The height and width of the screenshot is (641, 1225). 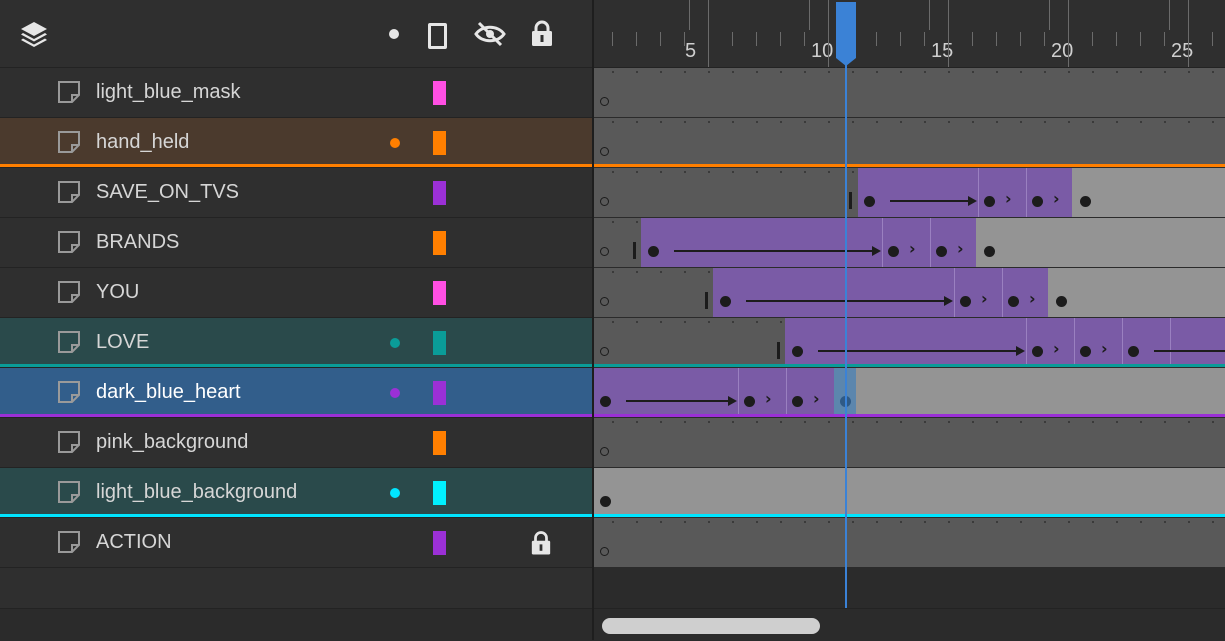 What do you see at coordinates (168, 392) in the screenshot?
I see `layer-name: dark_blue_heart` at bounding box center [168, 392].